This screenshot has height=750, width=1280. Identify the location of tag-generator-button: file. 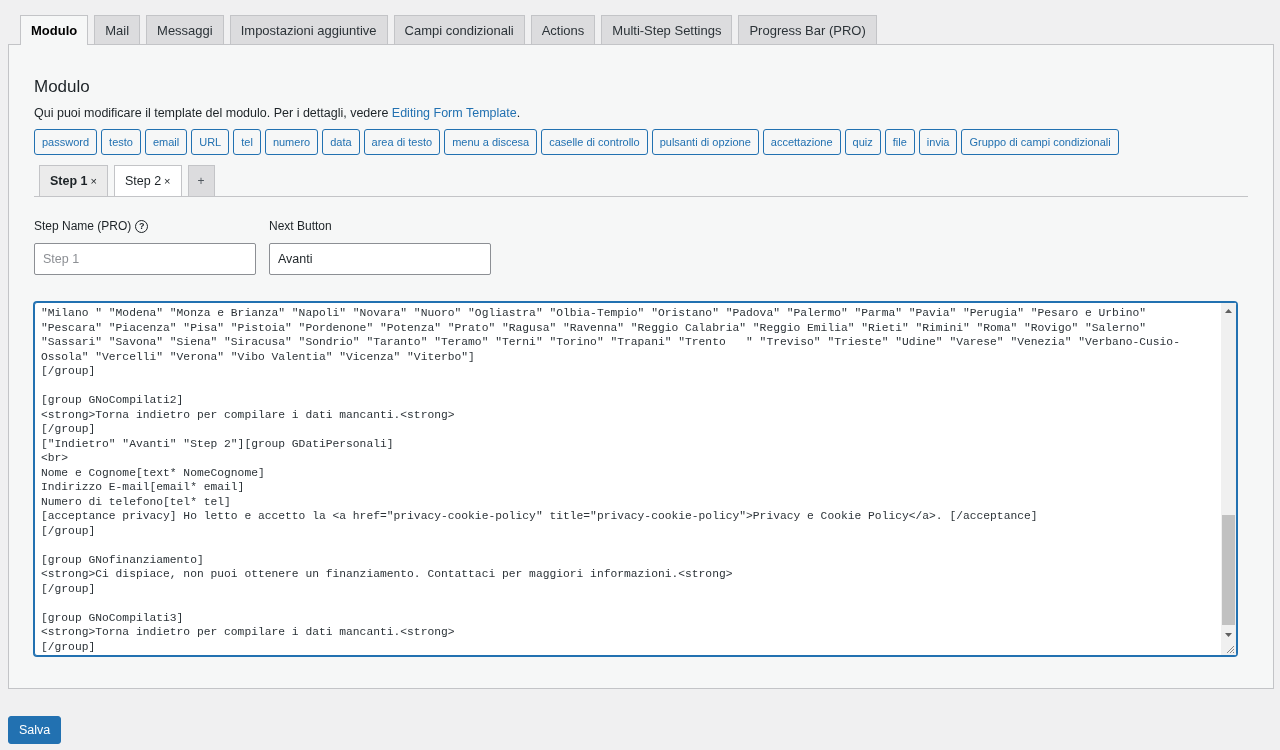
(899, 142).